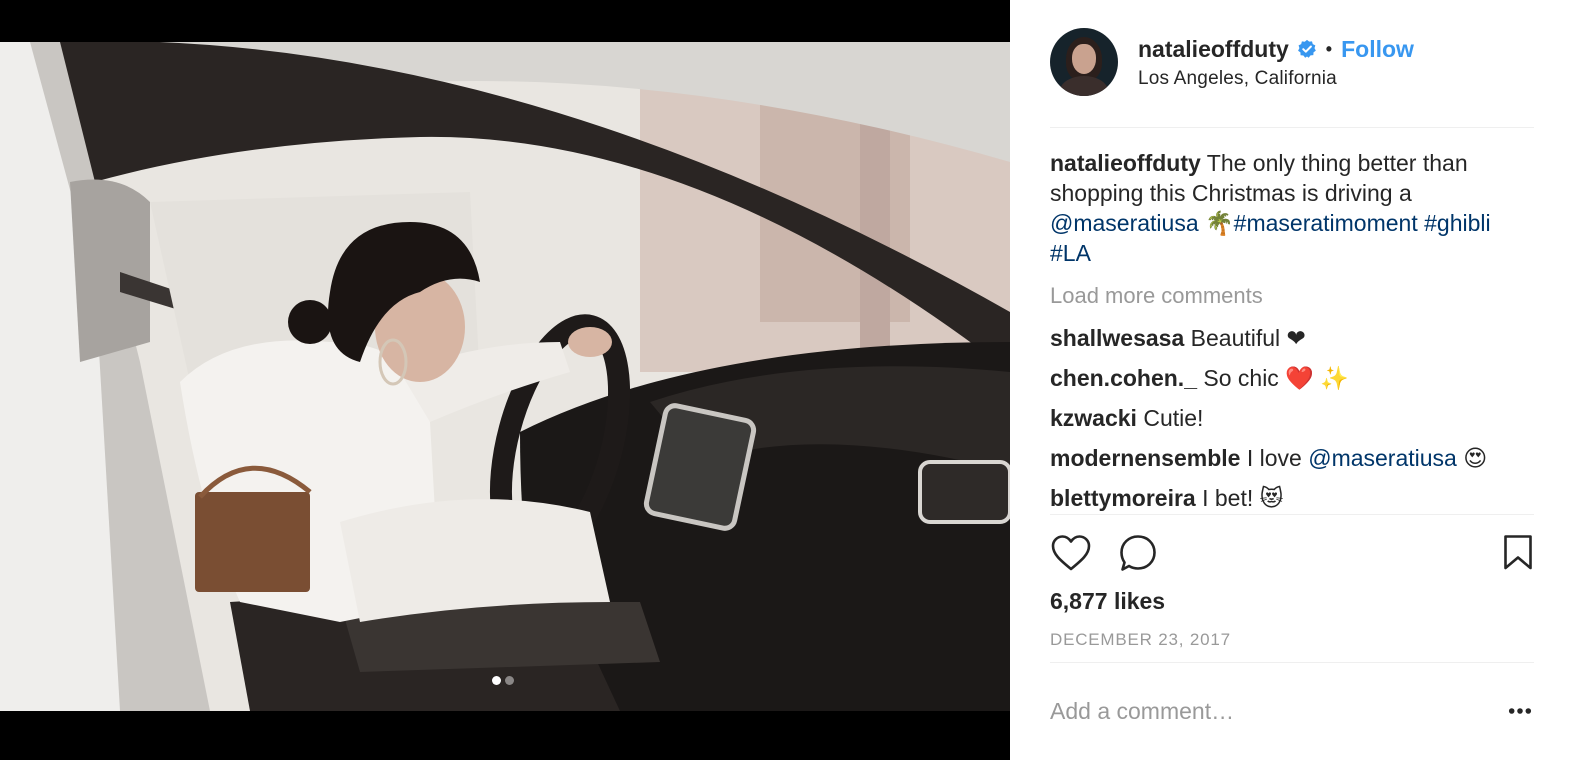  What do you see at coordinates (1292, 127) in the screenshot?
I see `header-divider` at bounding box center [1292, 127].